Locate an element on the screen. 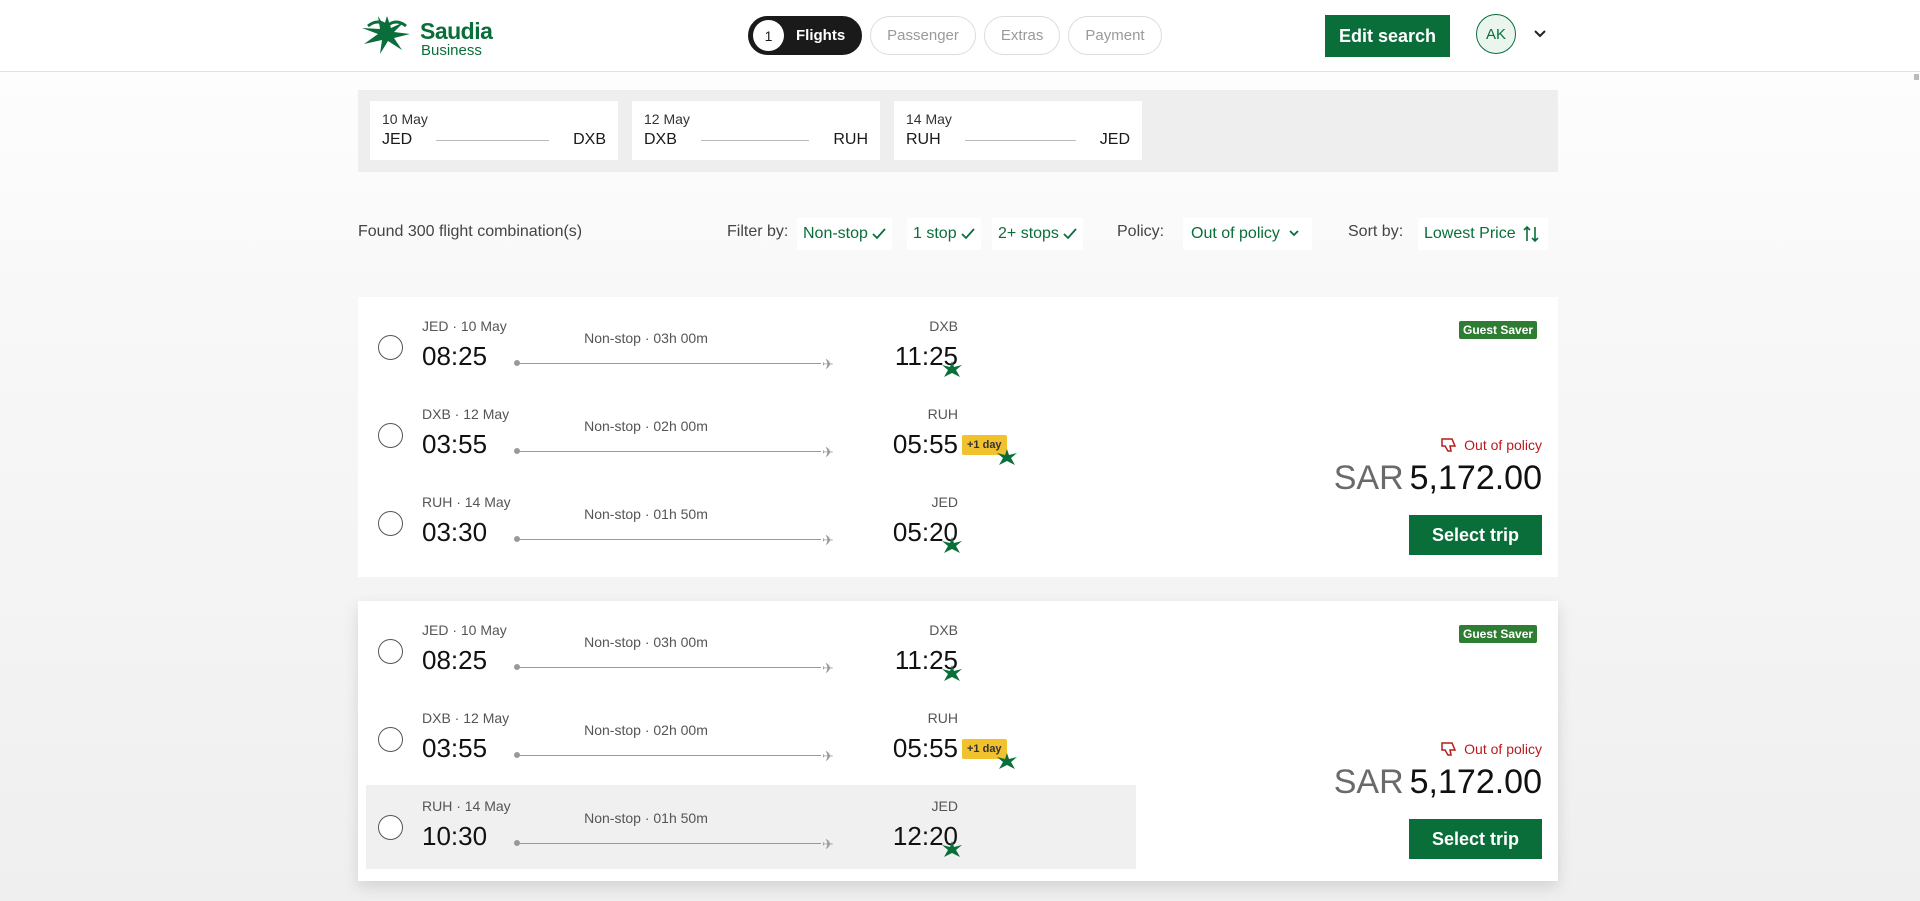 This screenshot has height=901, width=1920. sort-dropdown: Lowest Price is located at coordinates (1483, 234).